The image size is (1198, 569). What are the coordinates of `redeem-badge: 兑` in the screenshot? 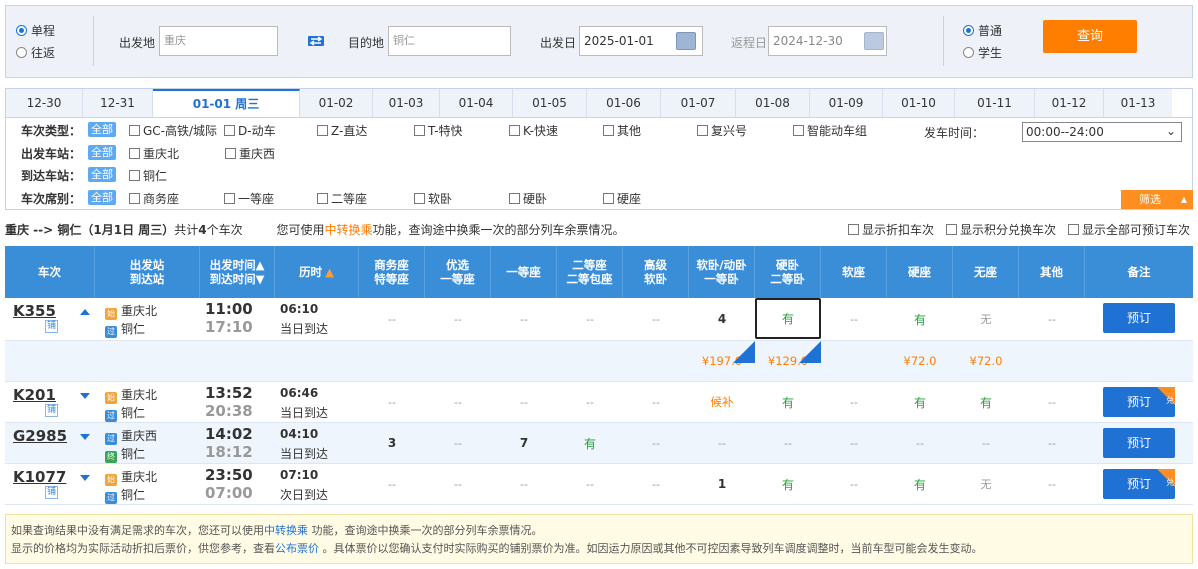 It's located at (1170, 400).